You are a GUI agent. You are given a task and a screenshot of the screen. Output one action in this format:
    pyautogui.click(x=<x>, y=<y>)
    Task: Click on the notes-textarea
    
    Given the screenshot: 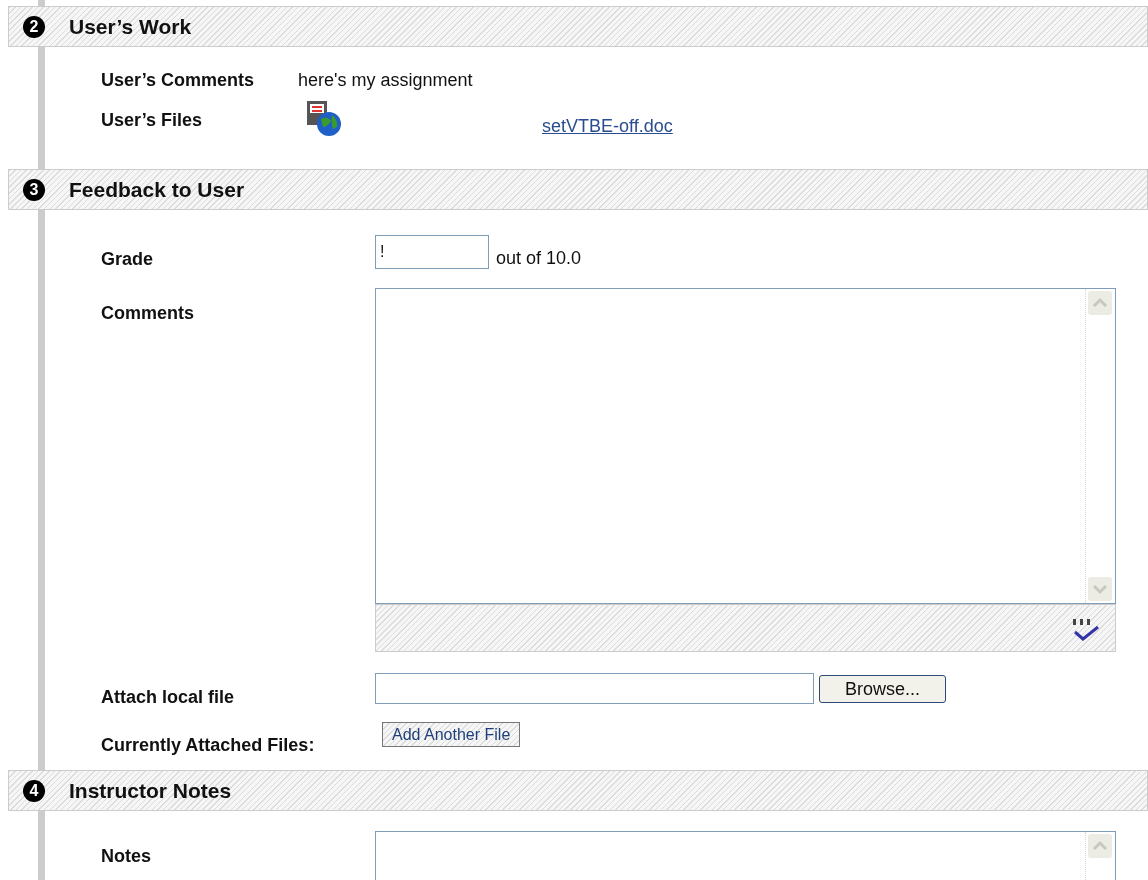 What is the action you would take?
    pyautogui.click(x=745, y=855)
    